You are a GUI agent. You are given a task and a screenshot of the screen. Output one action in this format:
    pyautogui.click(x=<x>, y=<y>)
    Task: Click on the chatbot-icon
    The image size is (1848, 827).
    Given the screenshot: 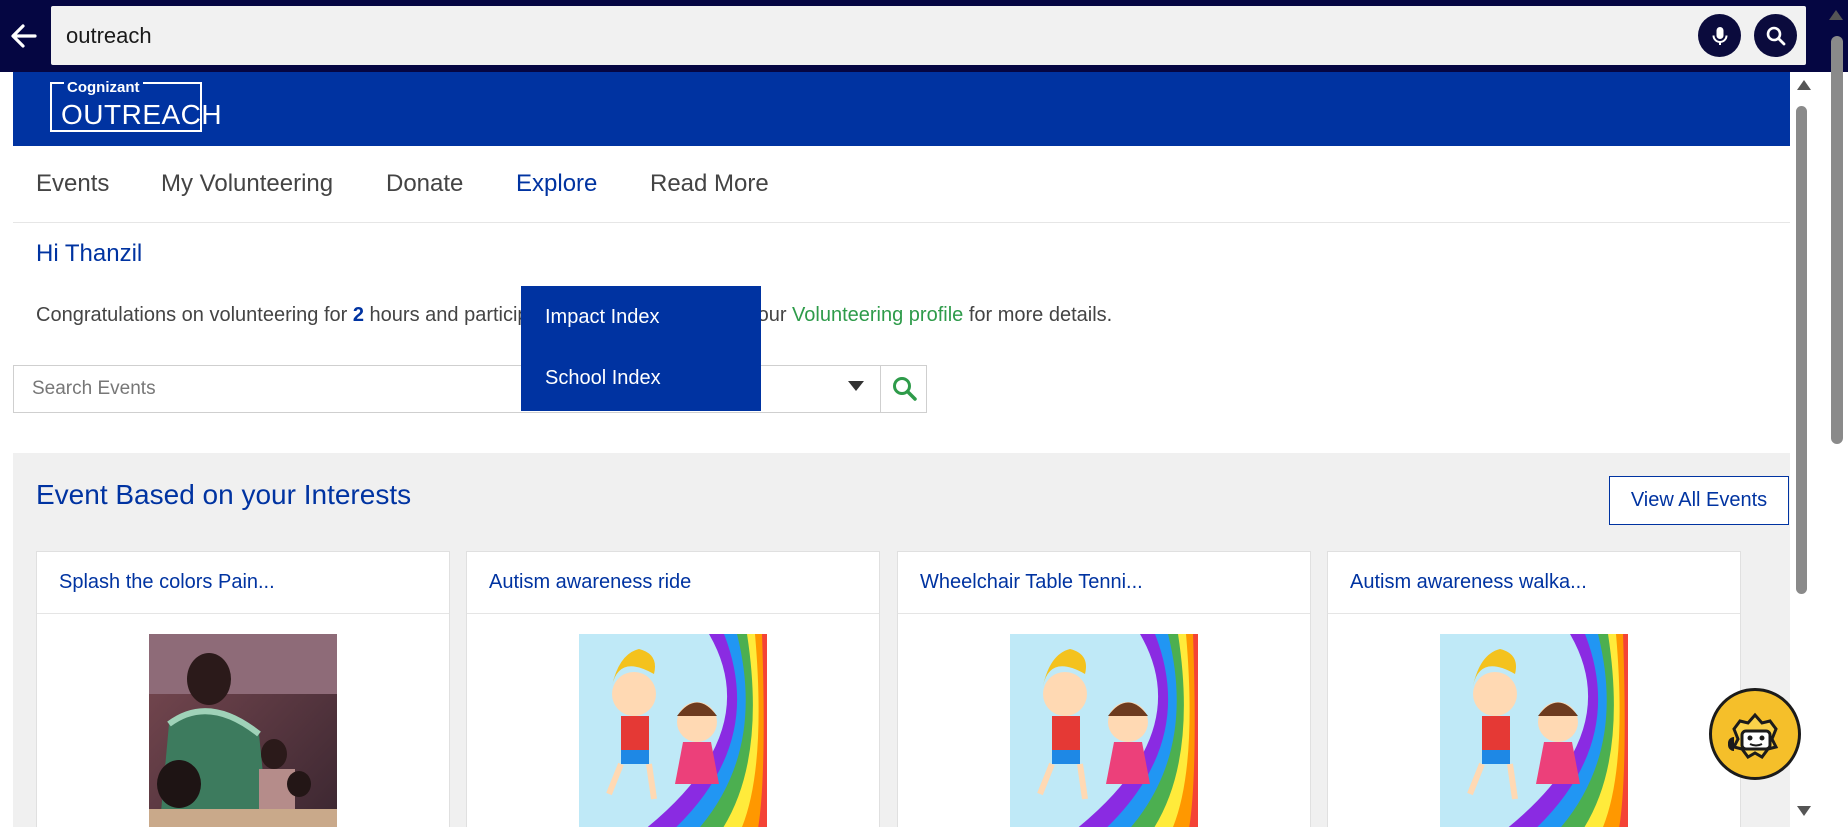 What is the action you would take?
    pyautogui.click(x=1753, y=735)
    